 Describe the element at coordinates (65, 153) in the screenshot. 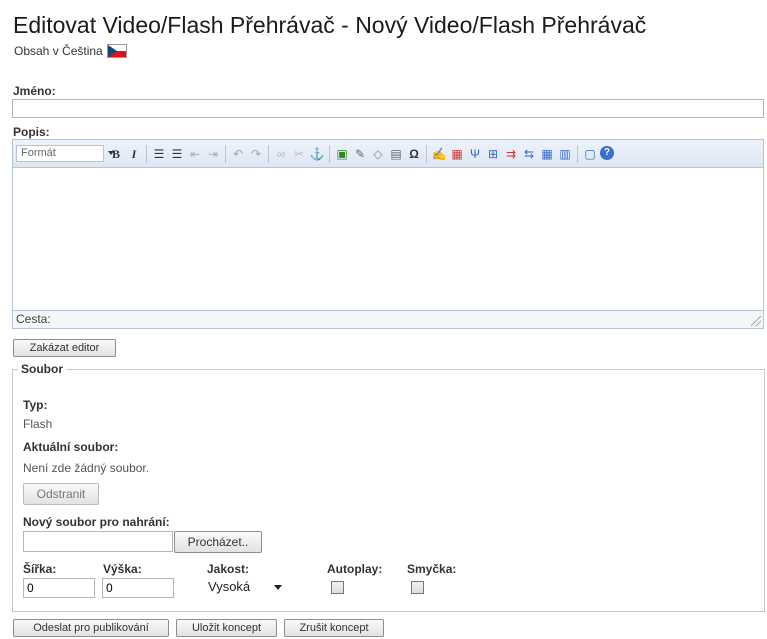

I see `format-select: Formát` at that location.